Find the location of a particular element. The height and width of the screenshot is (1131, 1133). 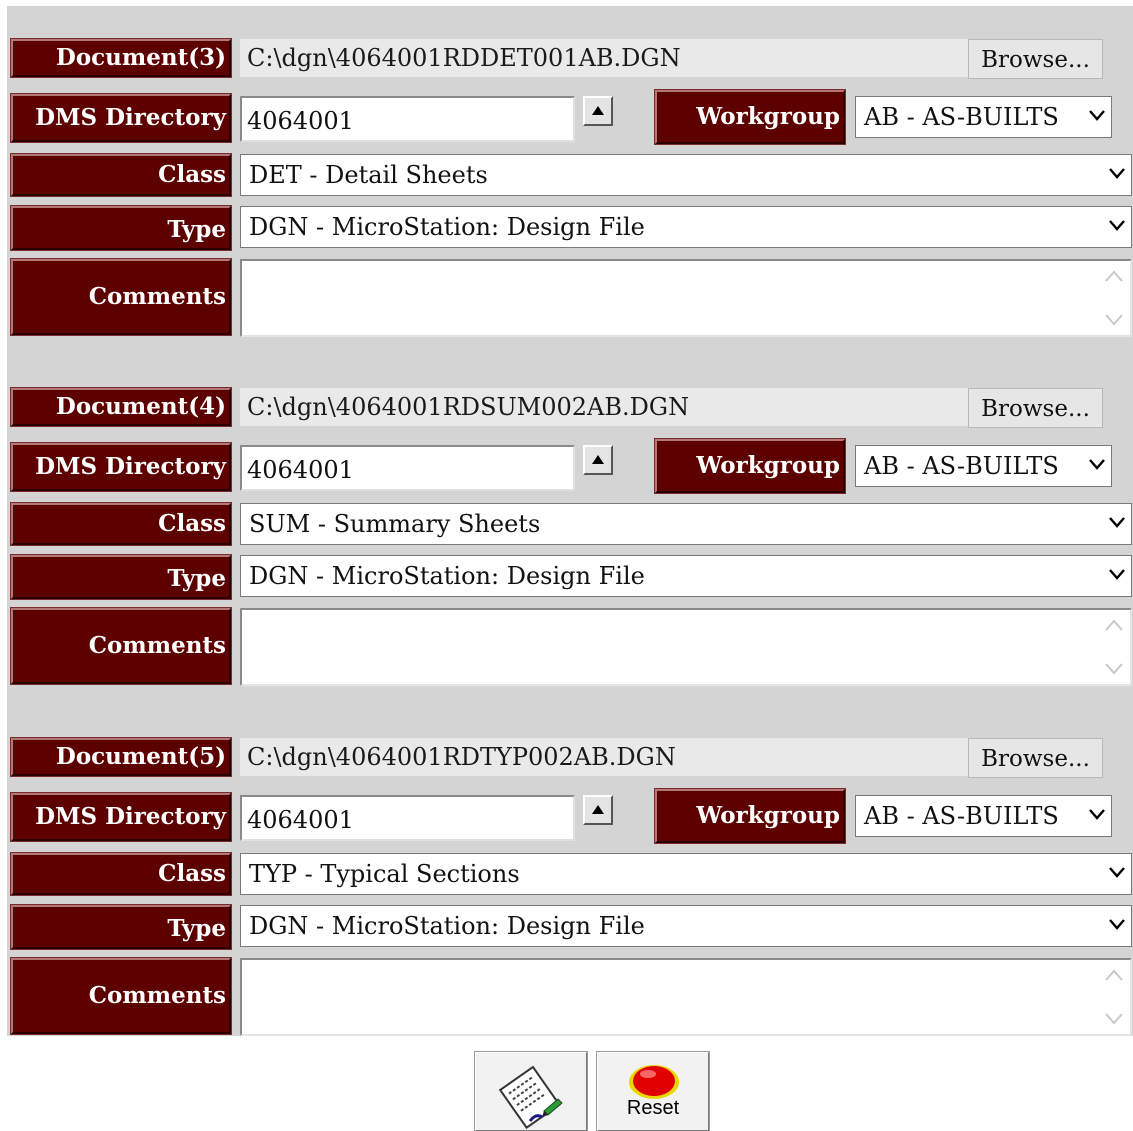

reset-label: Reset is located at coordinates (653, 1108).